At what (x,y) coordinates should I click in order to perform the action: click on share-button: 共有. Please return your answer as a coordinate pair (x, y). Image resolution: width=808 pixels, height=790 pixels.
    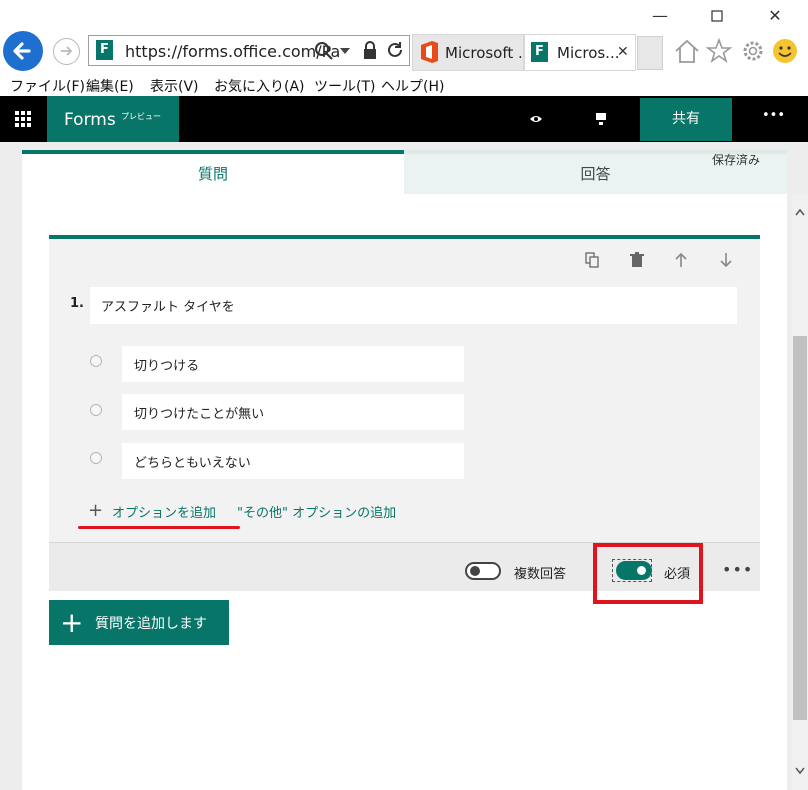
    Looking at the image, I should click on (686, 119).